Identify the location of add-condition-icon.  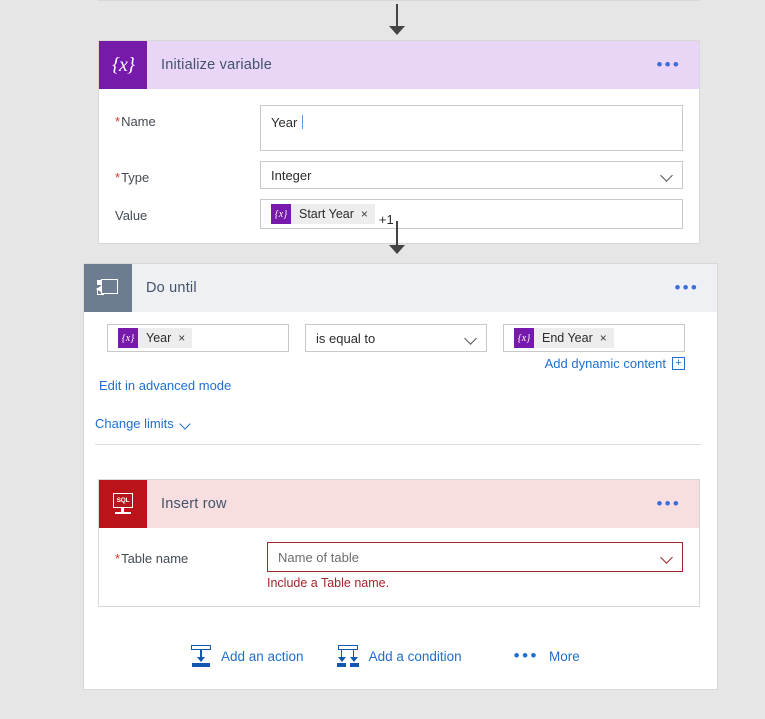
(348, 656).